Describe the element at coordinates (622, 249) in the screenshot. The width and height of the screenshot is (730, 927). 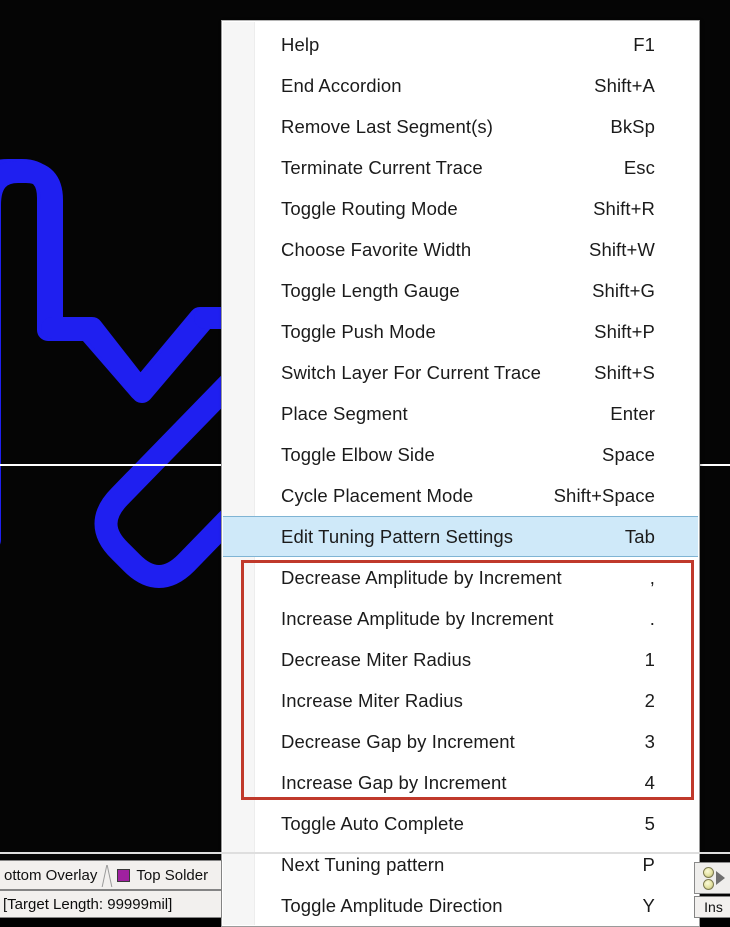
I see `menu-item-shortcut: Shift+W` at that location.